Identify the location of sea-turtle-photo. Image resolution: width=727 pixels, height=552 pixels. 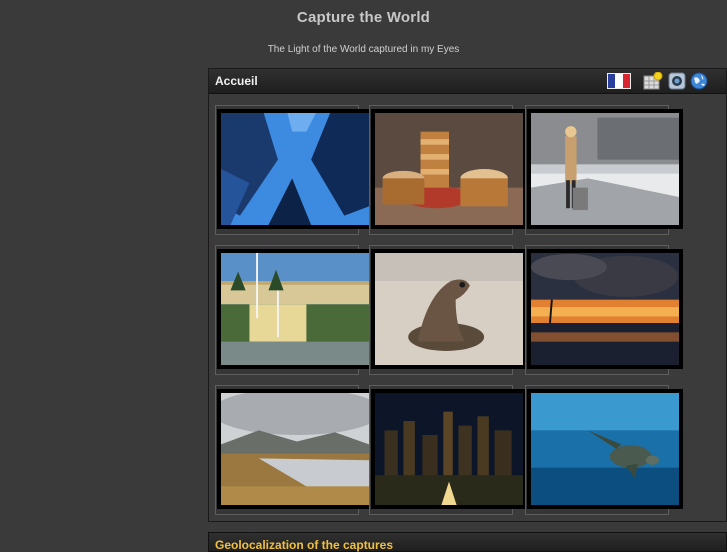
(605, 449).